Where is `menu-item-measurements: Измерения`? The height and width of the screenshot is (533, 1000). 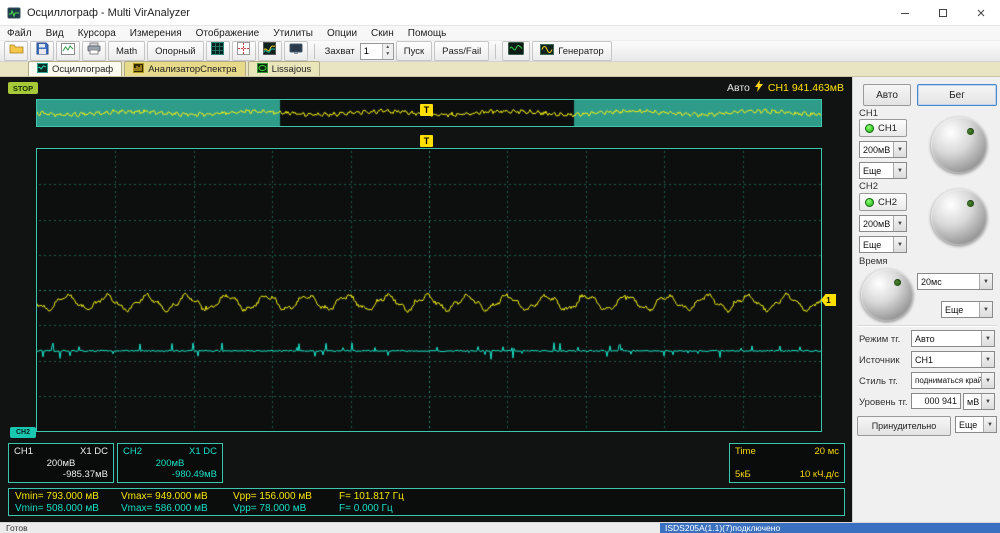
menu-item-measurements: Измерения is located at coordinates (156, 33).